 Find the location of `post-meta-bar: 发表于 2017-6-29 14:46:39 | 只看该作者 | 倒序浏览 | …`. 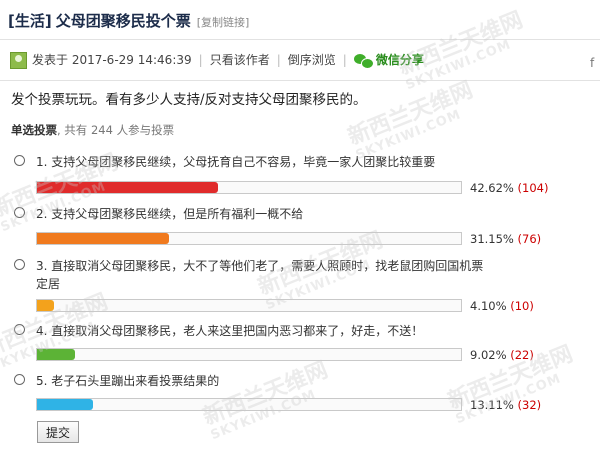

post-meta-bar: 发表于 2017-6-29 14:46:39 | 只看该作者 | 倒序浏览 | … is located at coordinates (217, 60).